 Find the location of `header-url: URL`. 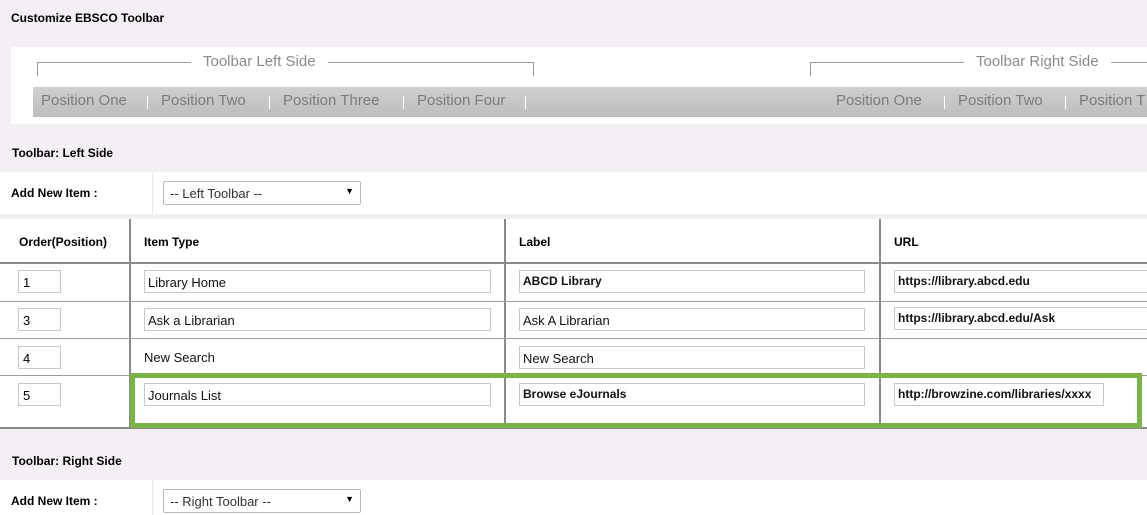

header-url: URL is located at coordinates (906, 242).